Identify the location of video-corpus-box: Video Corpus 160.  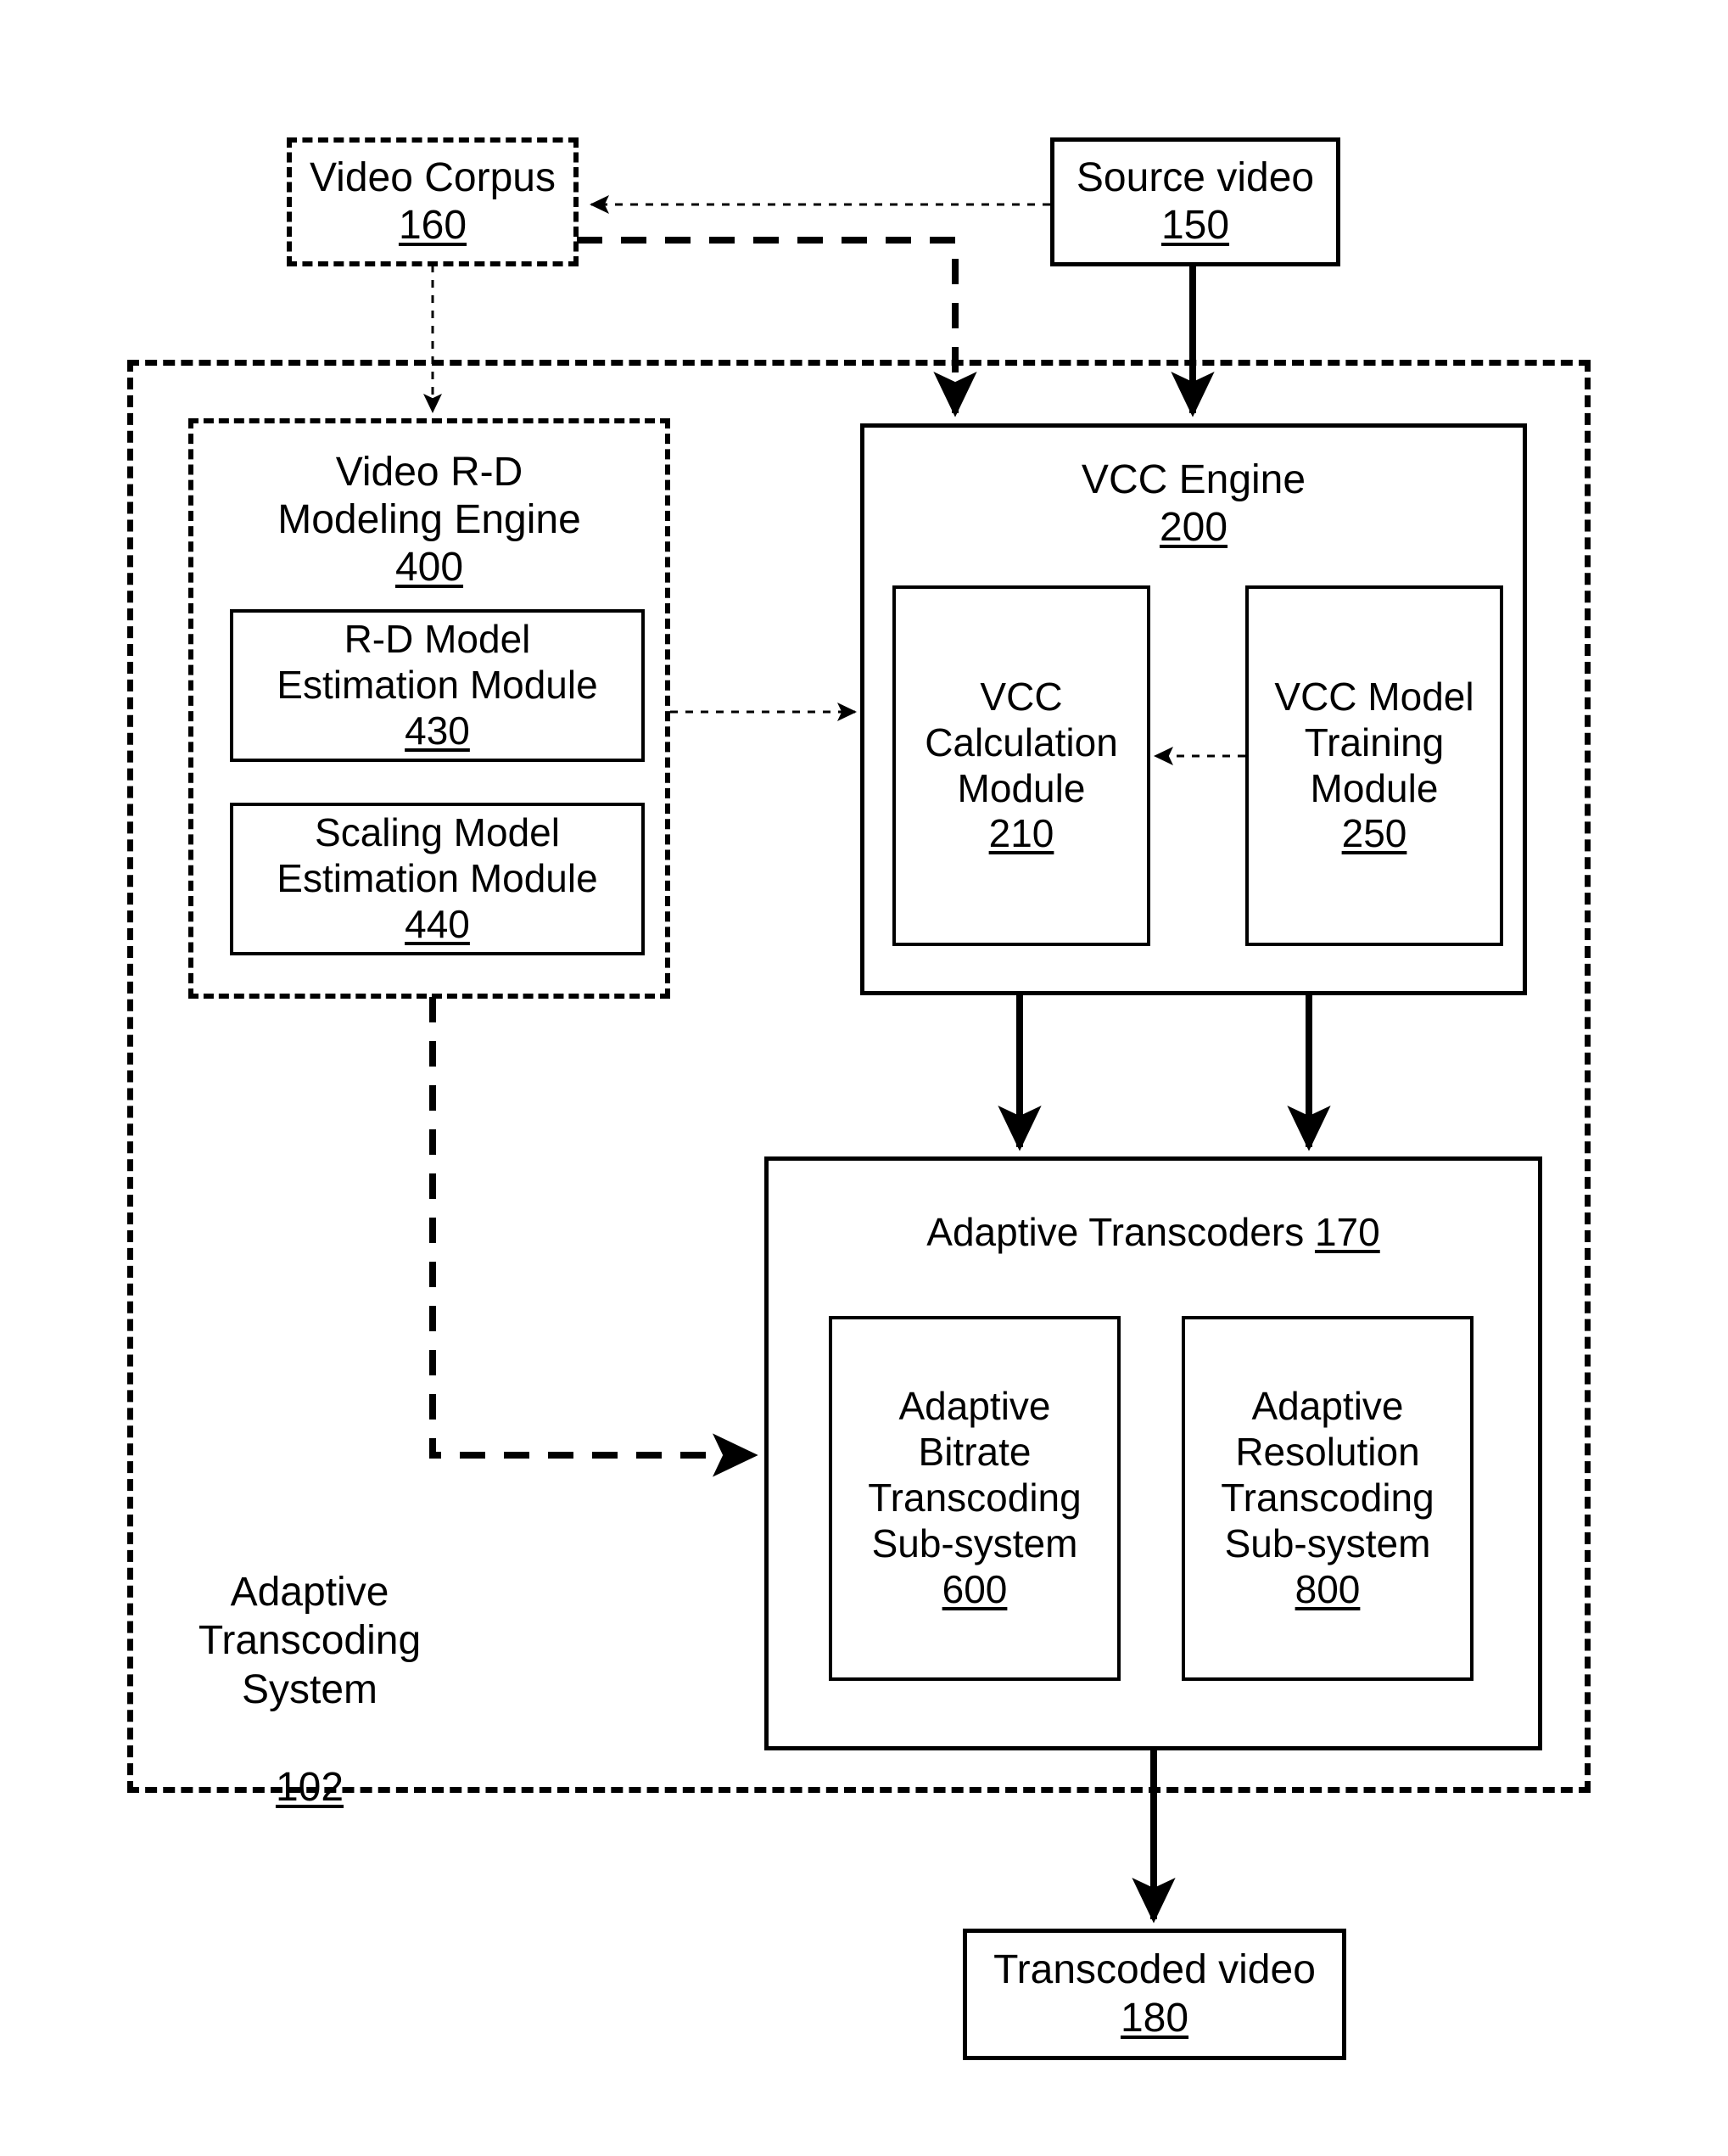
(433, 201).